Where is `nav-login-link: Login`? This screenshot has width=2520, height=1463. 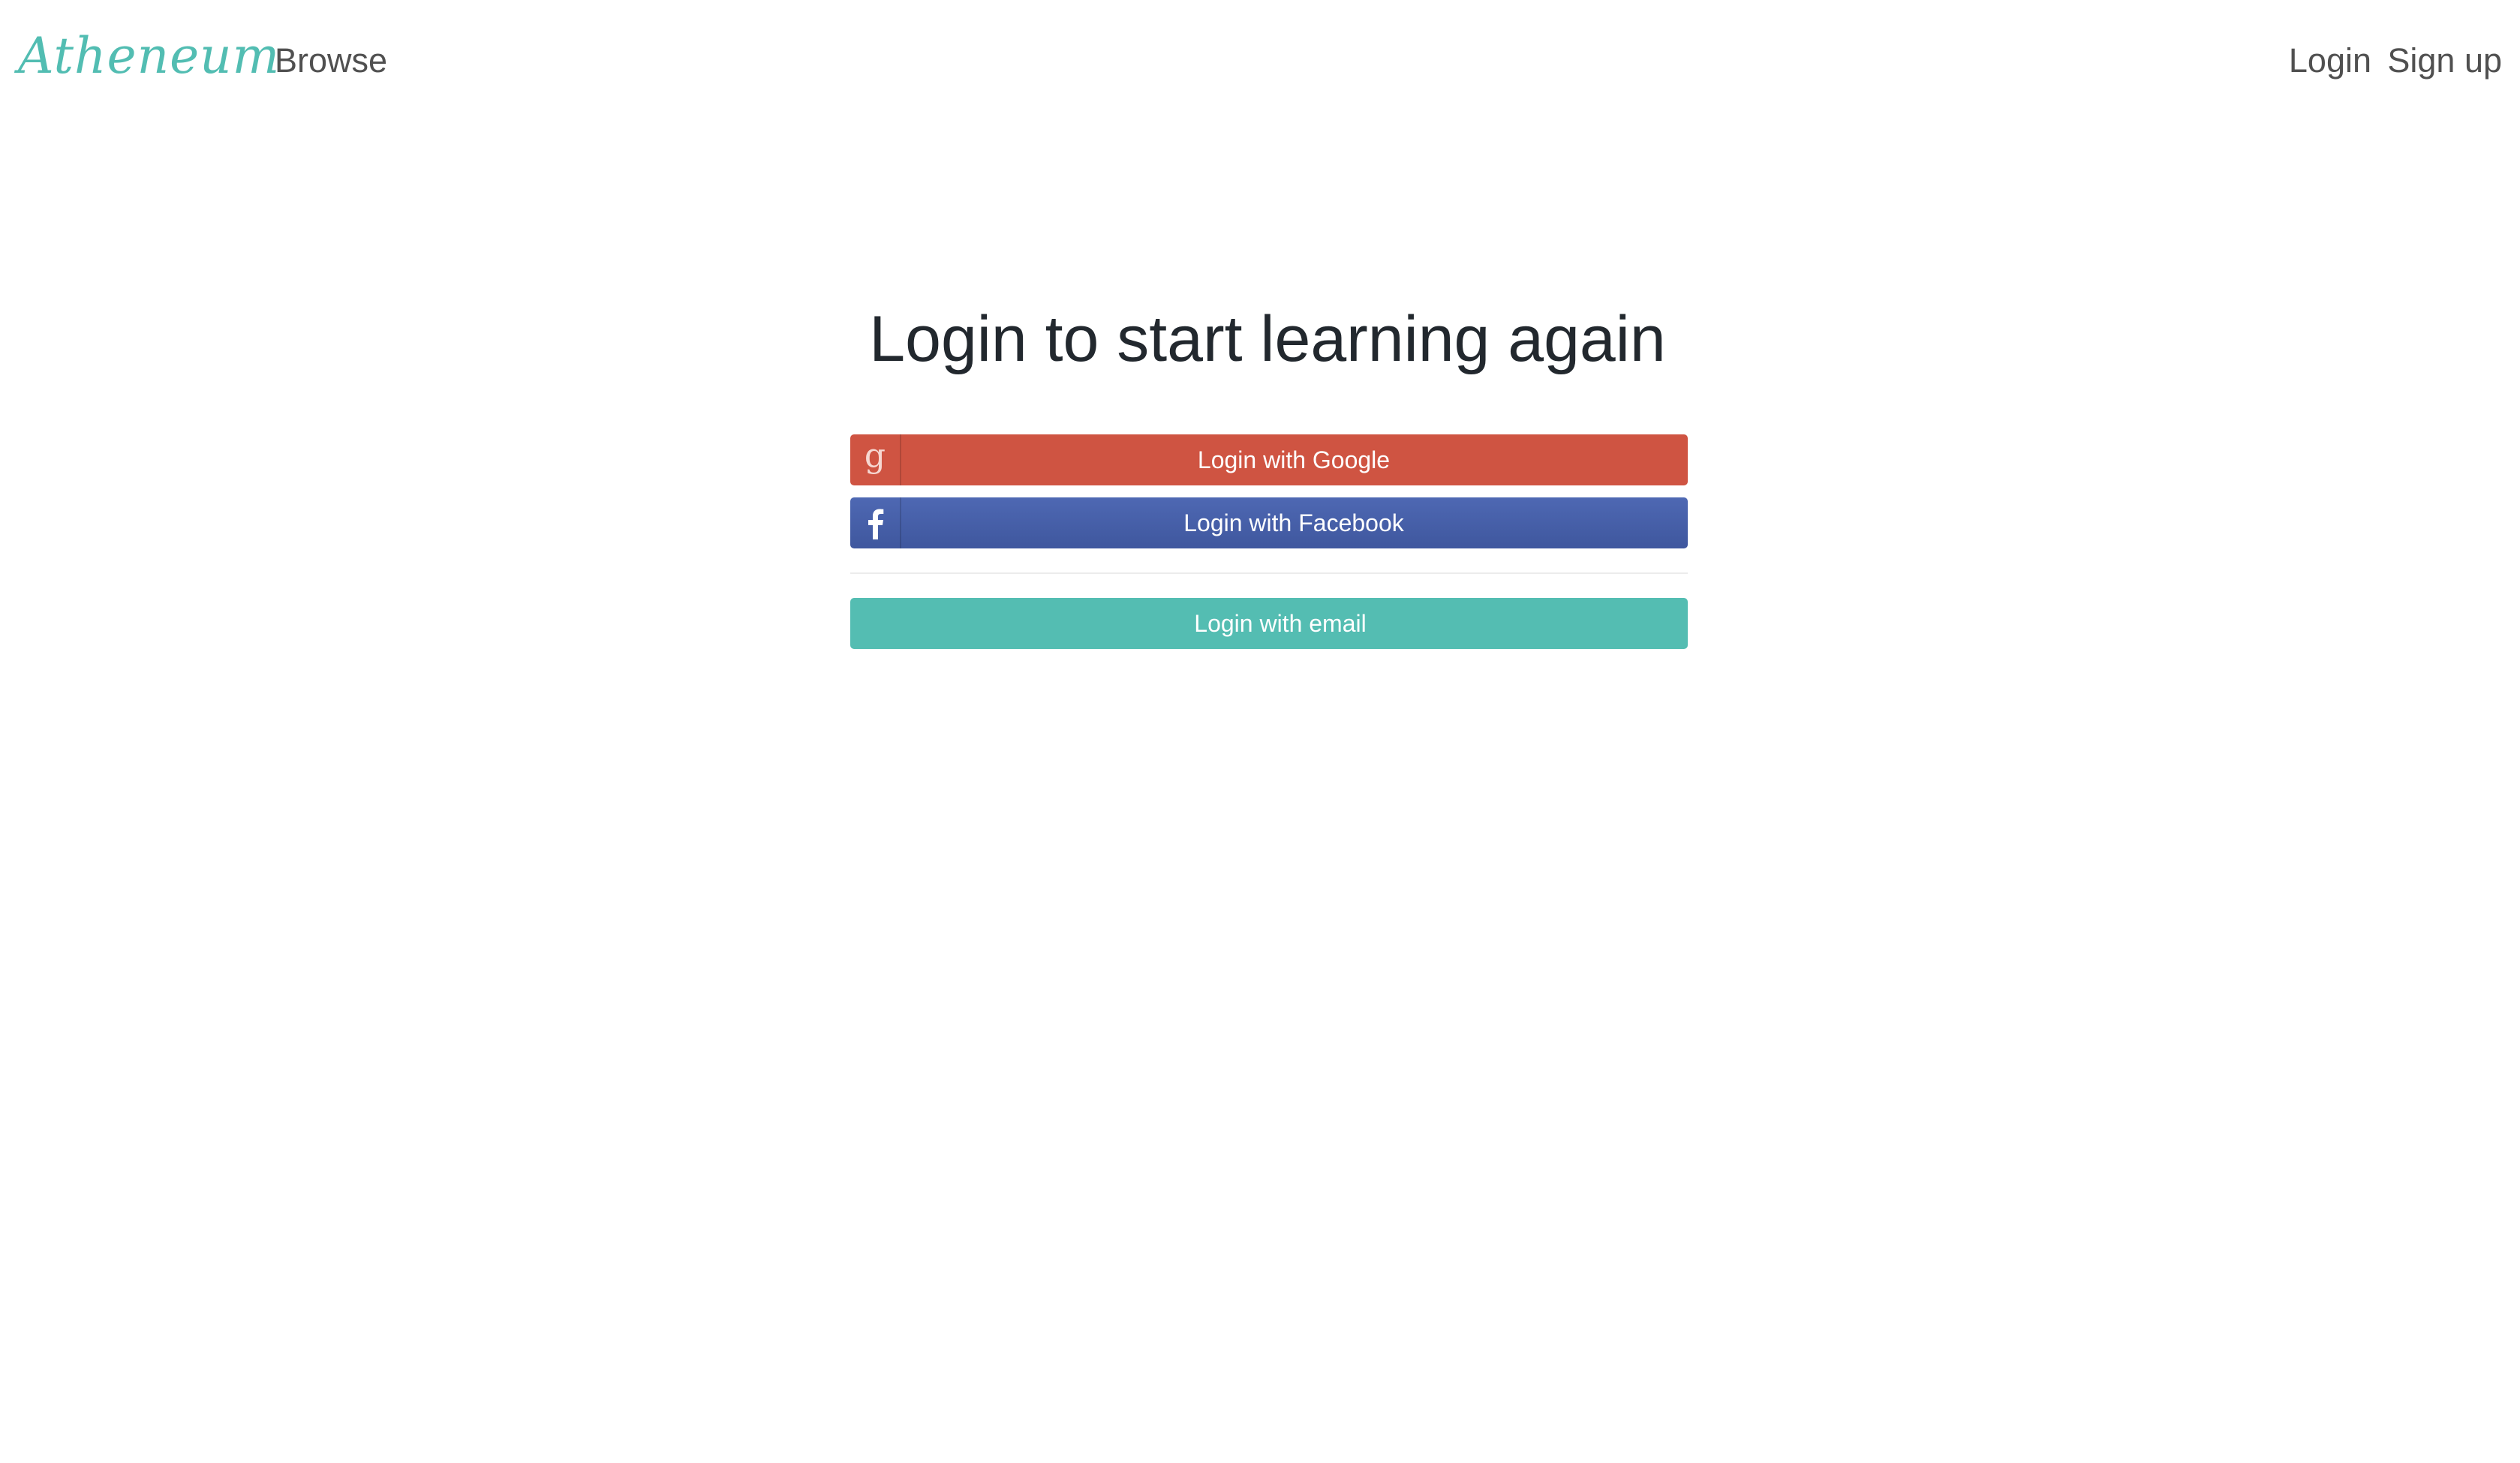
nav-login-link: Login is located at coordinates (2330, 61).